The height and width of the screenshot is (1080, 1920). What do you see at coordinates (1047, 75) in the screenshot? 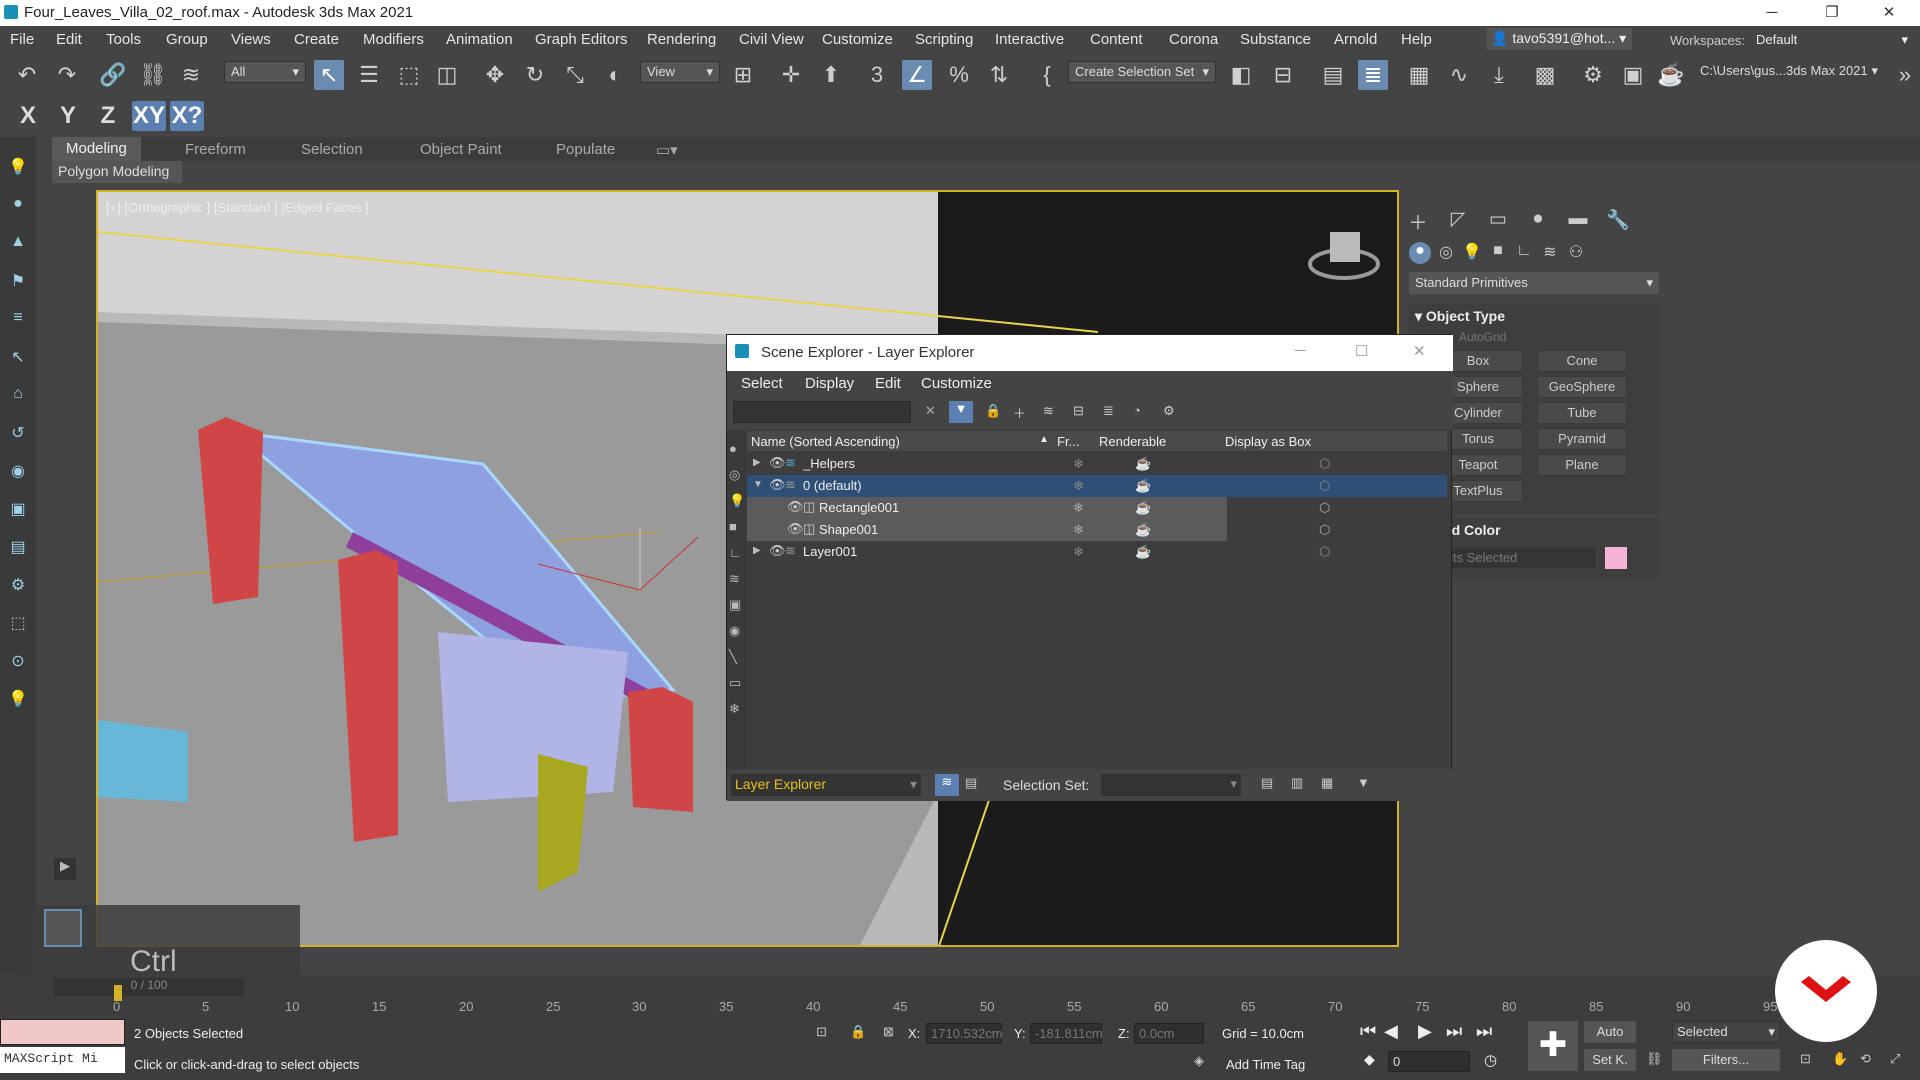
I see `edit-named-selection-icon: {` at bounding box center [1047, 75].